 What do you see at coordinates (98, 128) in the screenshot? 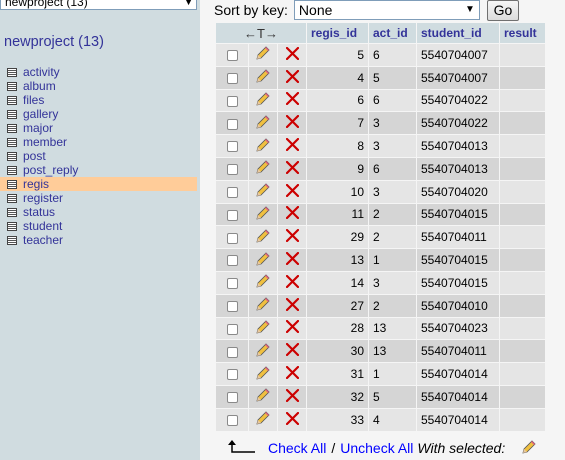
I see `table-list-item: major` at bounding box center [98, 128].